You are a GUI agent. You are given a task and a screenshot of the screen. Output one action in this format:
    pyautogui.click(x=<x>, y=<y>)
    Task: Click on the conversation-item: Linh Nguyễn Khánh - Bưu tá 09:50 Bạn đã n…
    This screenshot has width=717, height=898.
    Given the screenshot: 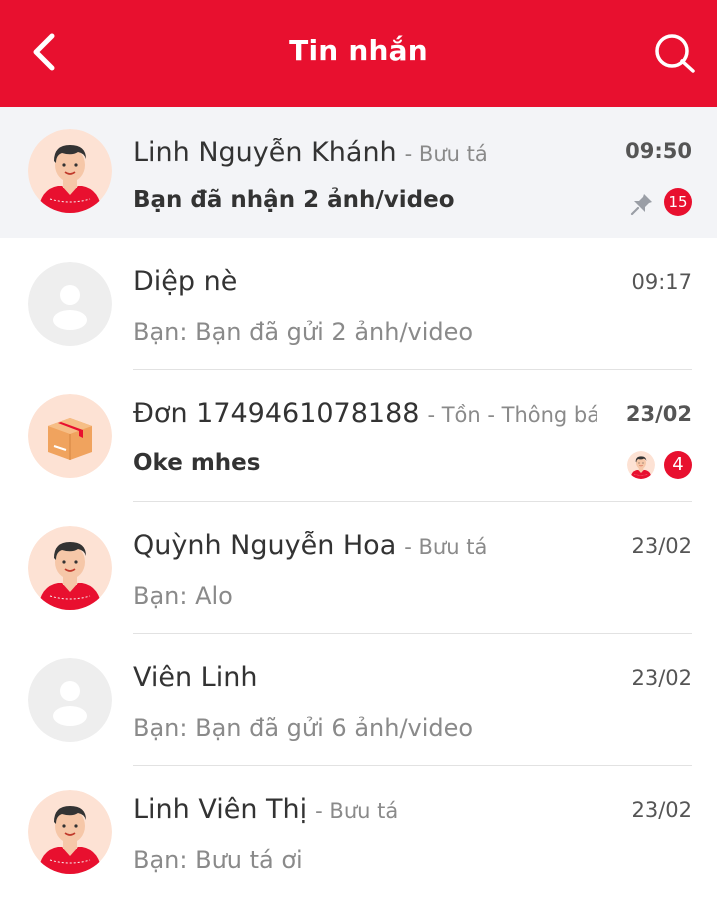 What is the action you would take?
    pyautogui.click(x=358, y=172)
    